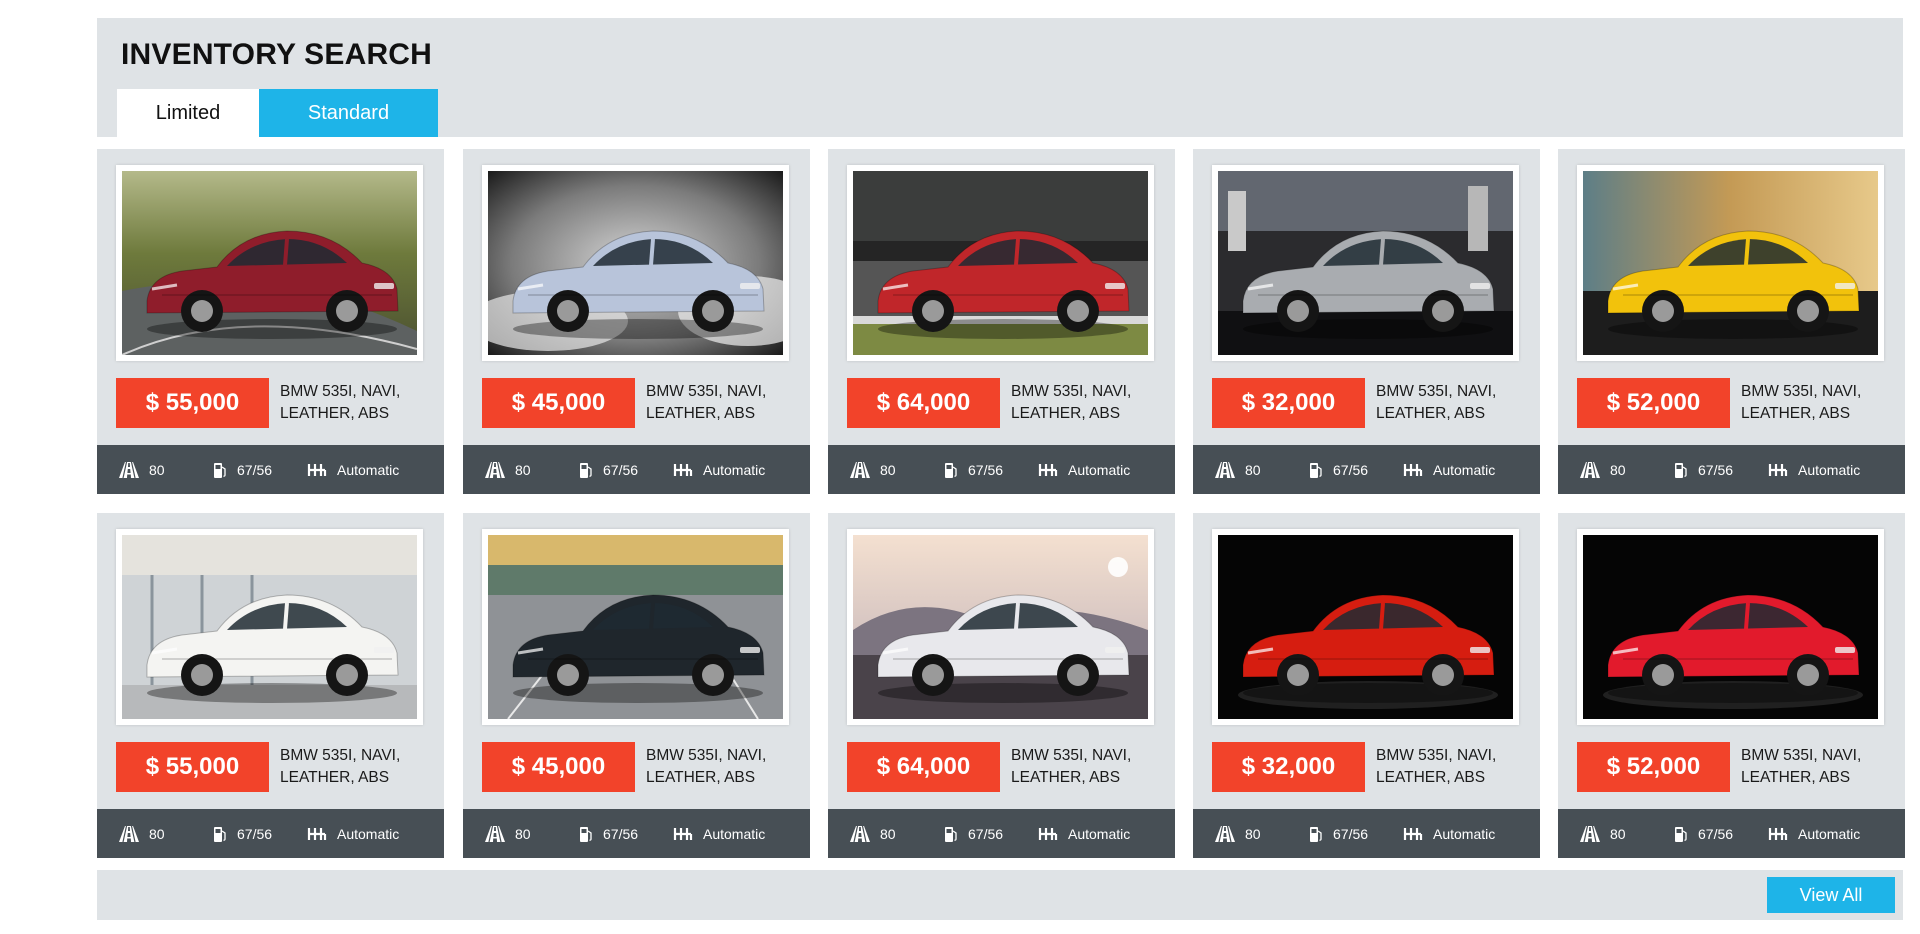  I want to click on inventory-footer: View All, so click(1000, 895).